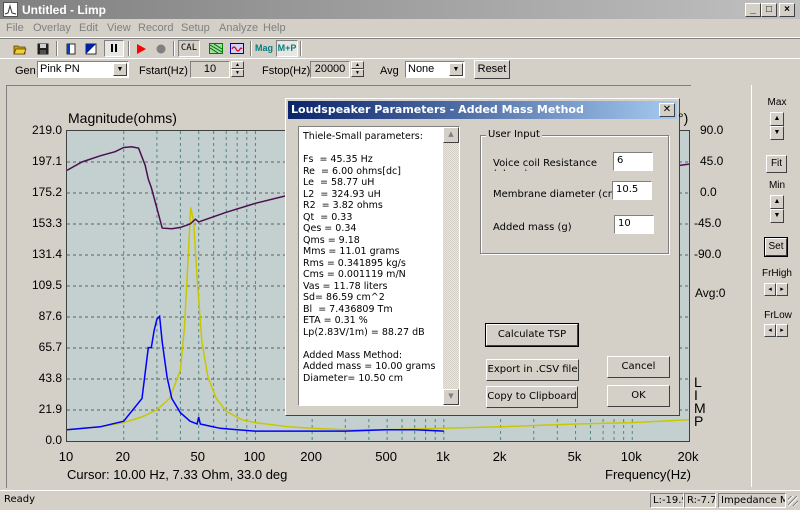  What do you see at coordinates (20, 48) in the screenshot?
I see `open-folder-icon` at bounding box center [20, 48].